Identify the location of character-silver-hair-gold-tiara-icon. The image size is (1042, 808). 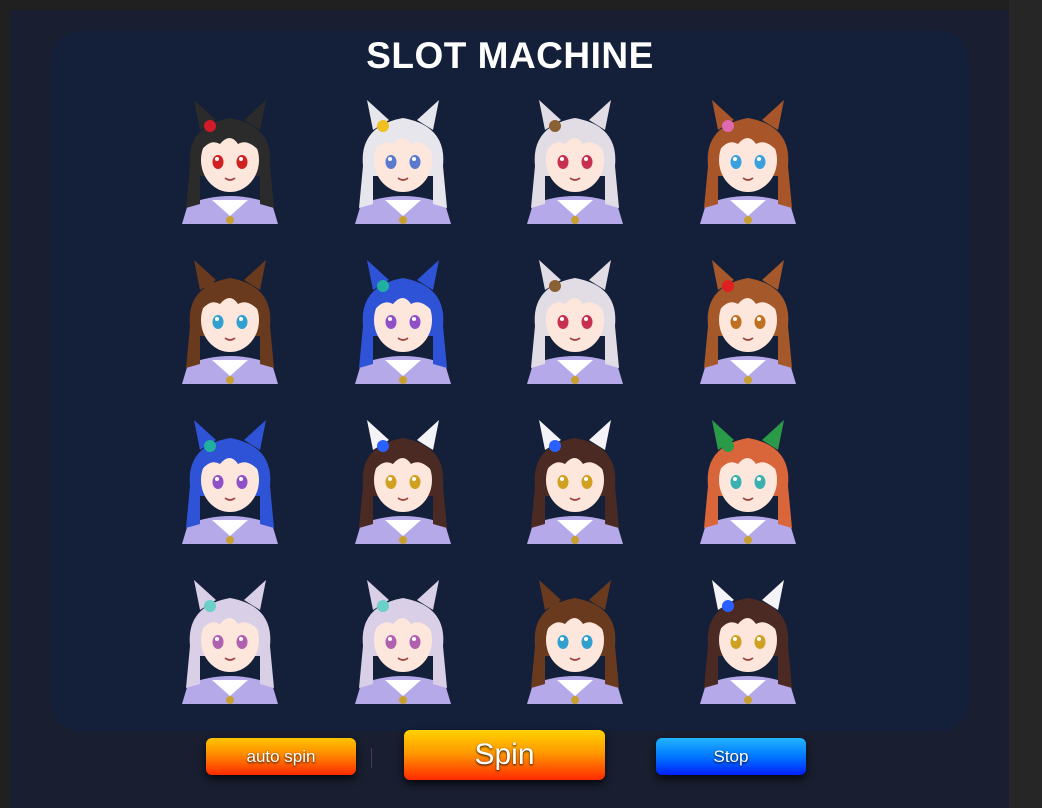
(403, 160).